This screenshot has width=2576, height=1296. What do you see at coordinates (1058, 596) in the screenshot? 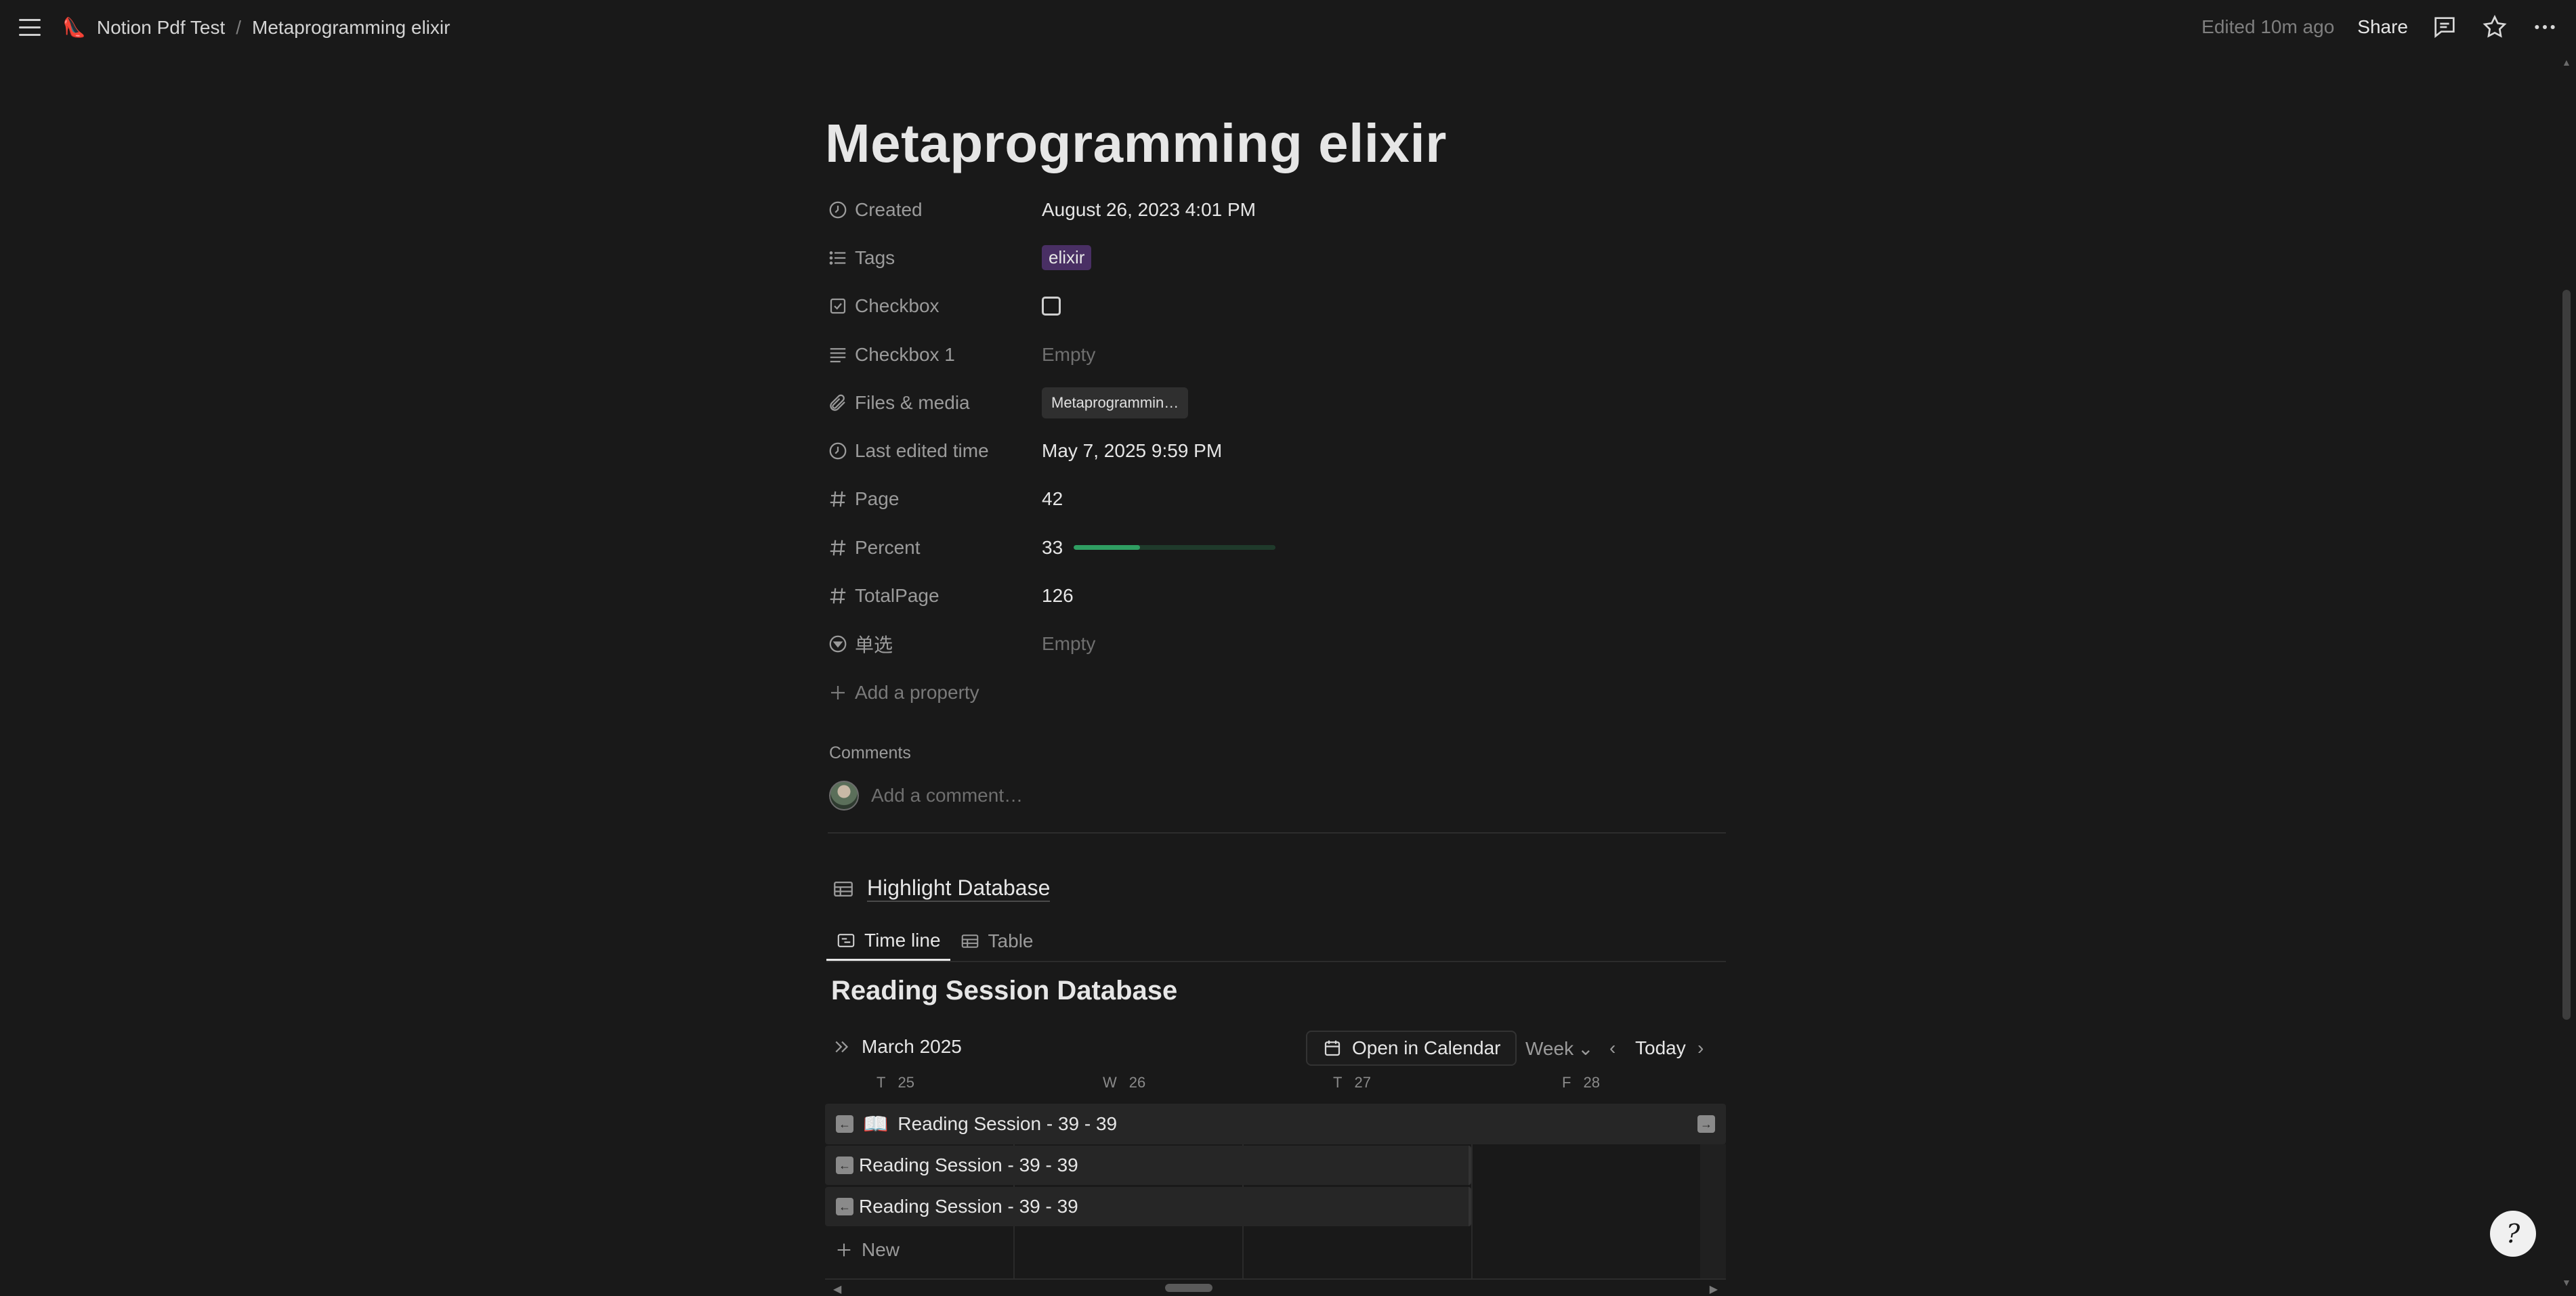
I see `property-value: 126` at bounding box center [1058, 596].